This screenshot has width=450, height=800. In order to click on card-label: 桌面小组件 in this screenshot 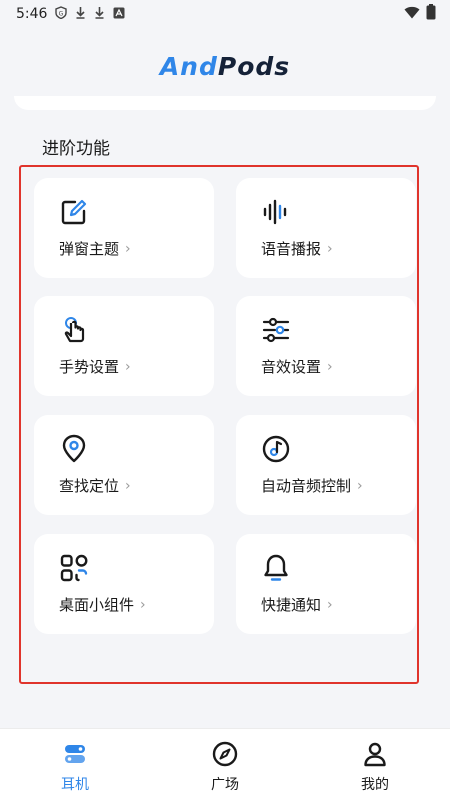, I will do `click(97, 605)`.